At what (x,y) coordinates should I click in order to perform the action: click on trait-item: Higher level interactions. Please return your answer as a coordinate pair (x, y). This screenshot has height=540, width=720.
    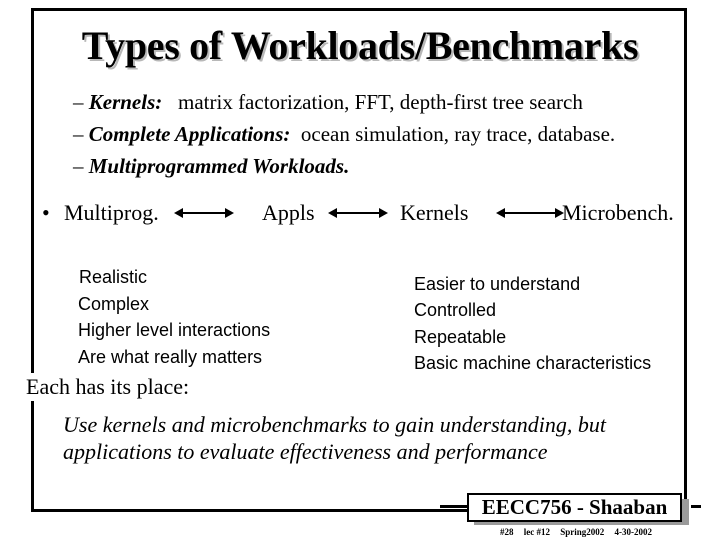
    Looking at the image, I should click on (174, 330).